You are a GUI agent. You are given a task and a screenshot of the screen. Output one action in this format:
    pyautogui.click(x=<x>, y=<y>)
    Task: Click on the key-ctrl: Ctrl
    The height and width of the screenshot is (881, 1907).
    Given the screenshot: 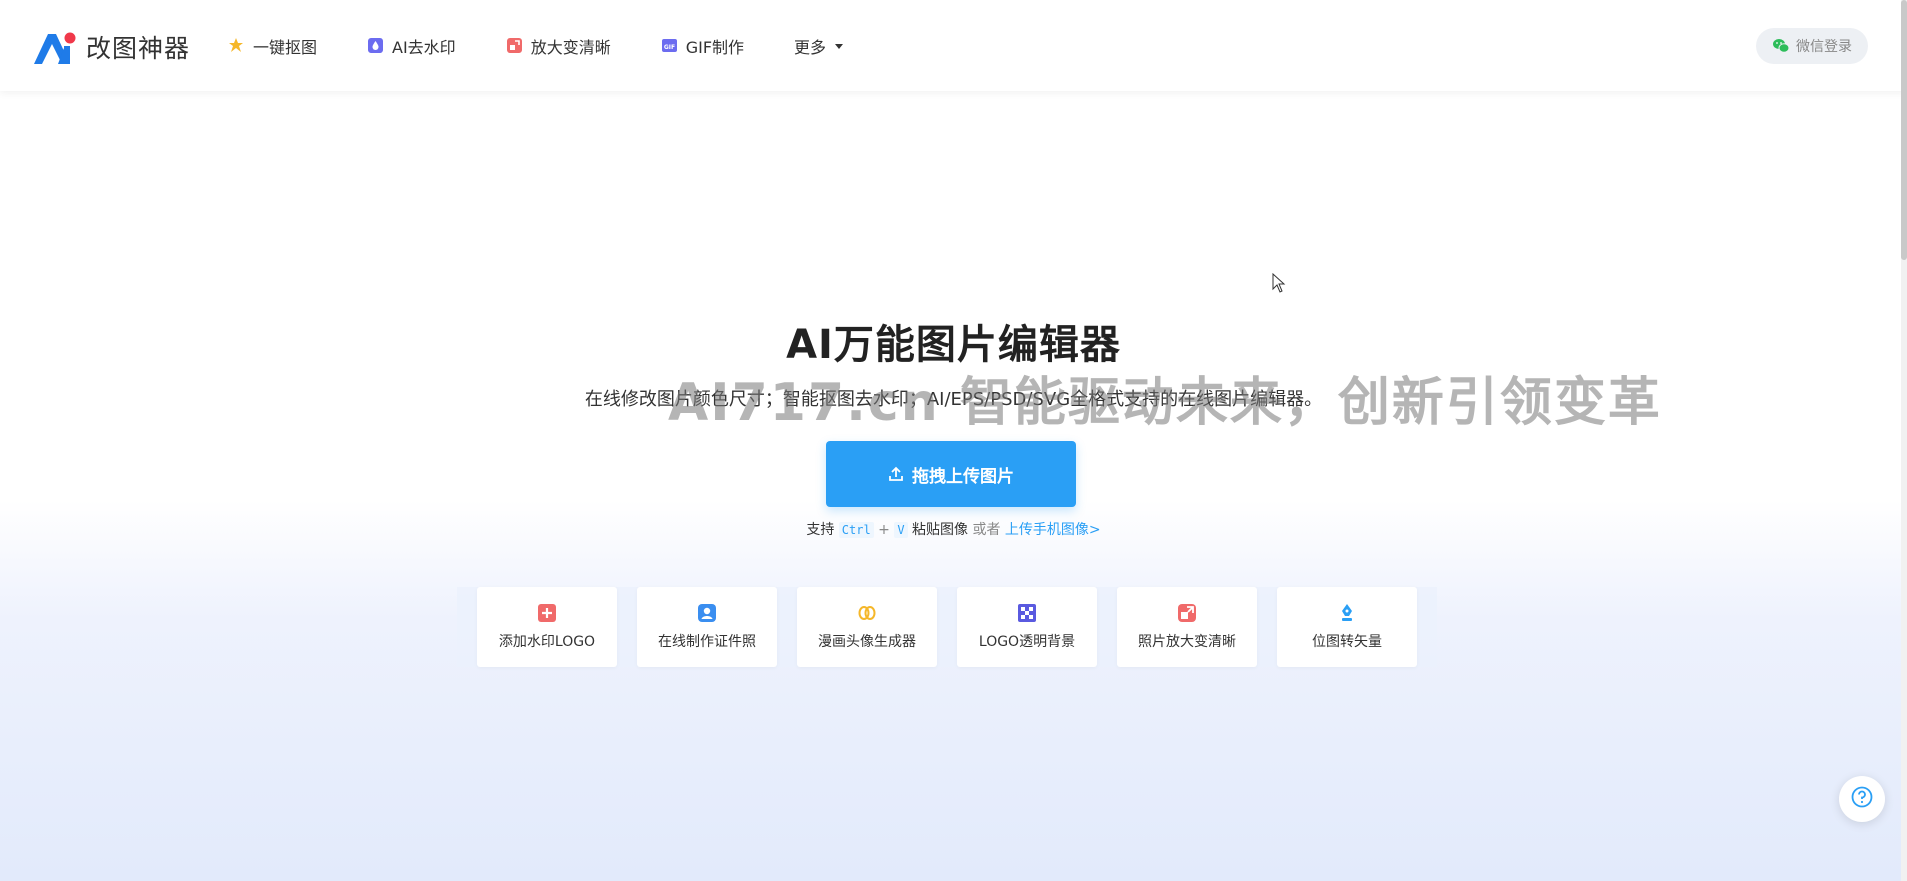 What is the action you would take?
    pyautogui.click(x=856, y=530)
    